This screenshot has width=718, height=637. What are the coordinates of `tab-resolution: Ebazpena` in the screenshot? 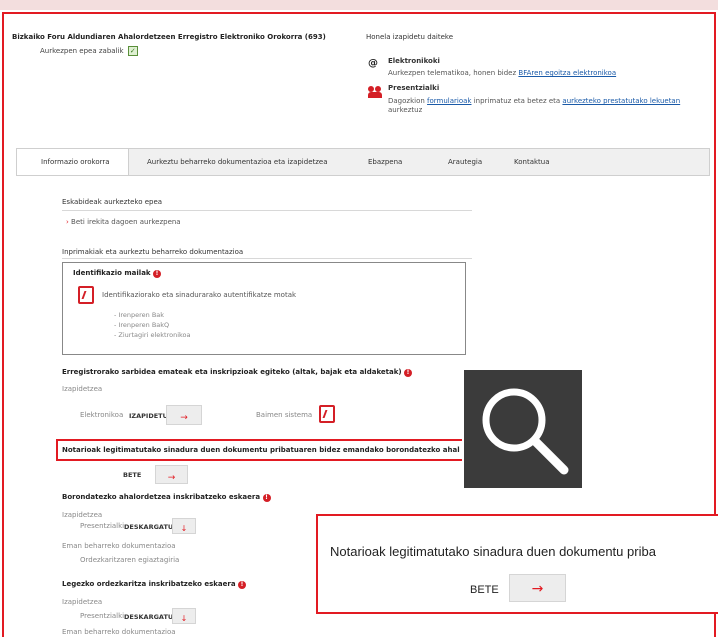 It's located at (385, 162).